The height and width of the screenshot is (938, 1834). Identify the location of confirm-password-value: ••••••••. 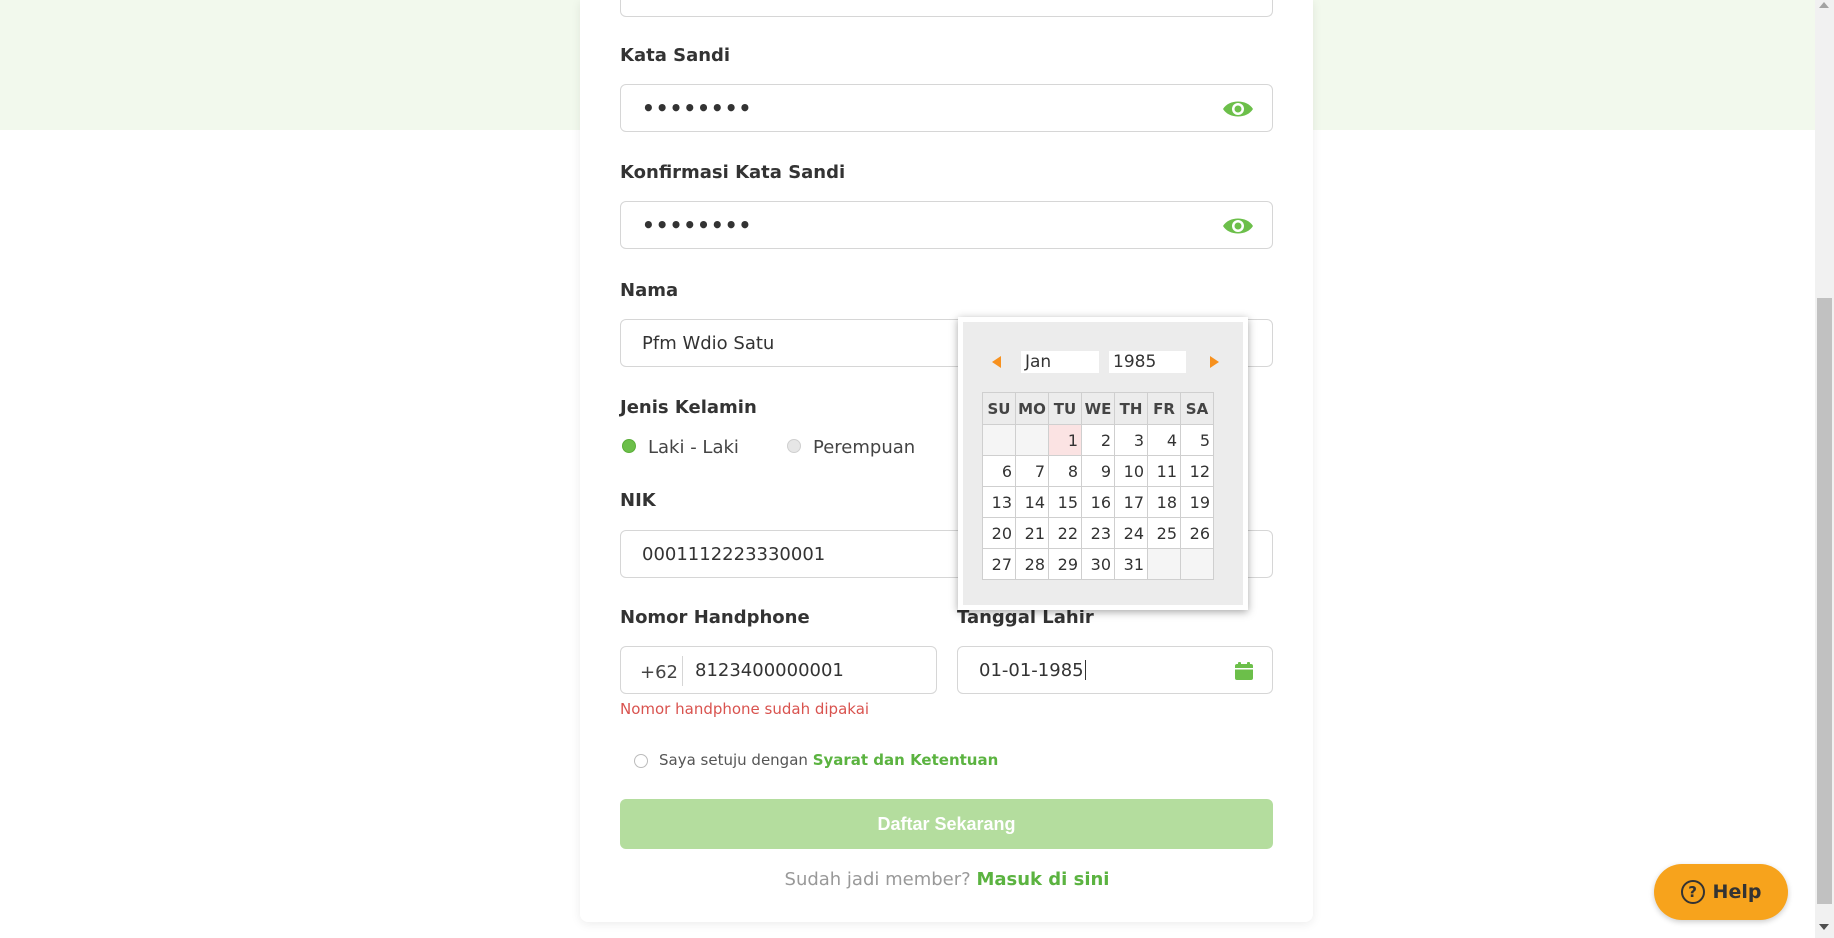
(697, 225).